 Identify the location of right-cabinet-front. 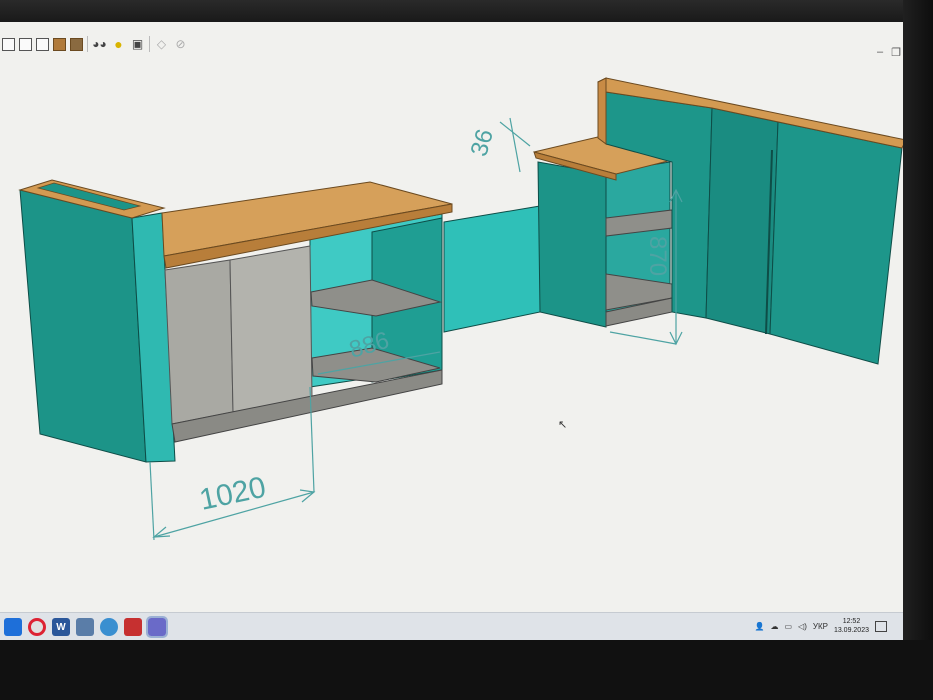
(572, 244).